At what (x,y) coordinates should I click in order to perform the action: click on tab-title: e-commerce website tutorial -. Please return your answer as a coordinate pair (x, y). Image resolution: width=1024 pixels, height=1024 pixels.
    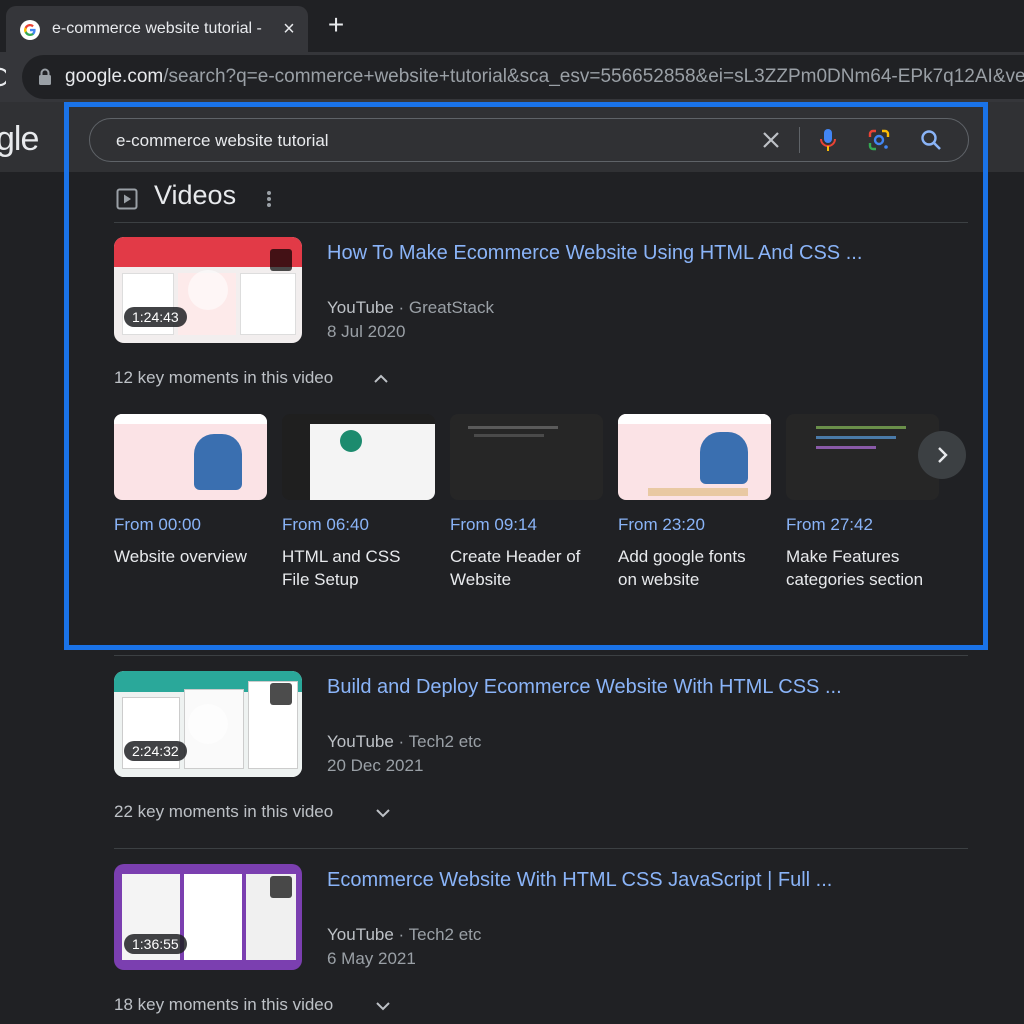
    Looking at the image, I should click on (157, 28).